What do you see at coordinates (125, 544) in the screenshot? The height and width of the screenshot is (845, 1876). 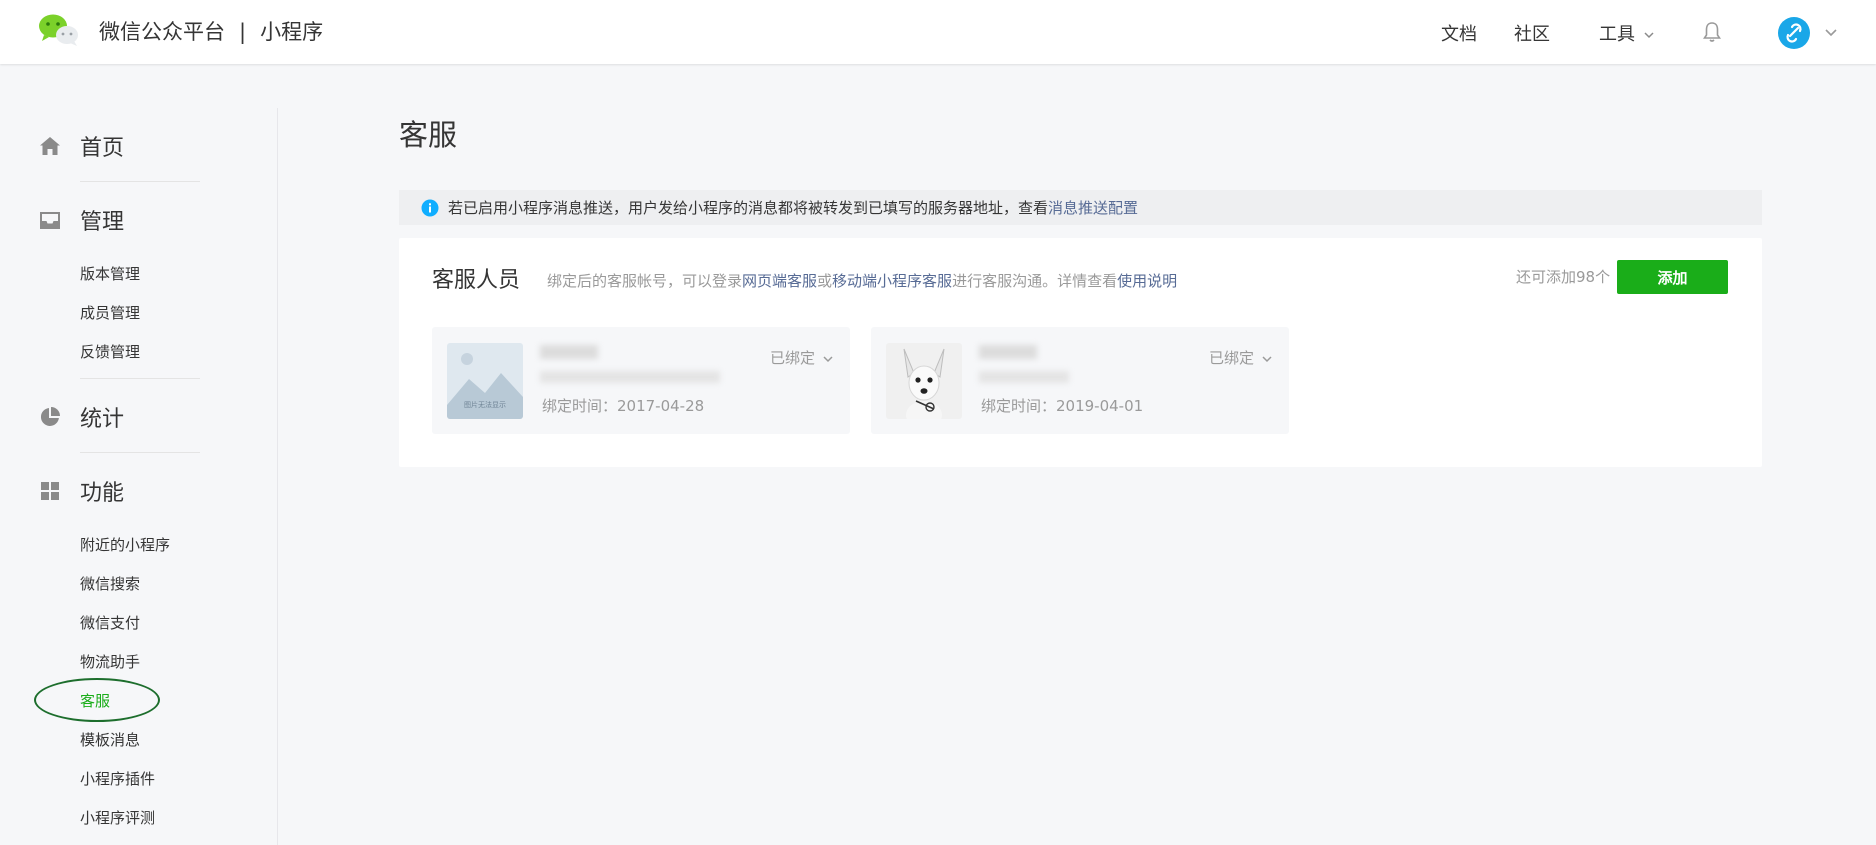 I see `sidebar-item-nearby: 附近的小程序` at bounding box center [125, 544].